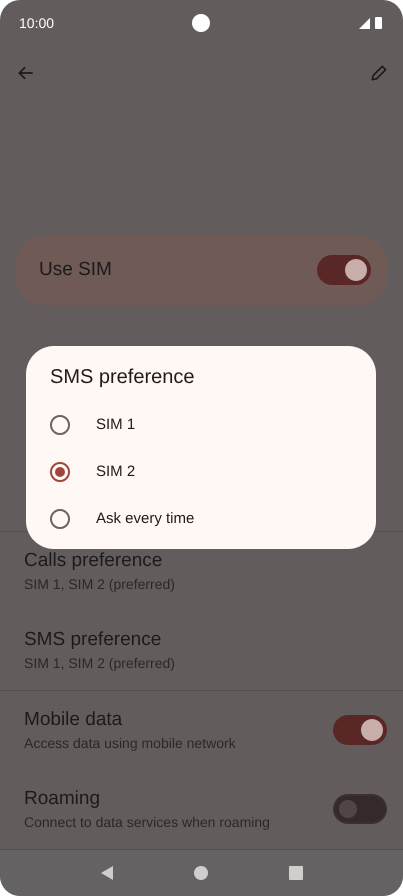 The width and height of the screenshot is (403, 896). I want to click on setting-row: Roaming Connect to data services when roaming, so click(201, 809).